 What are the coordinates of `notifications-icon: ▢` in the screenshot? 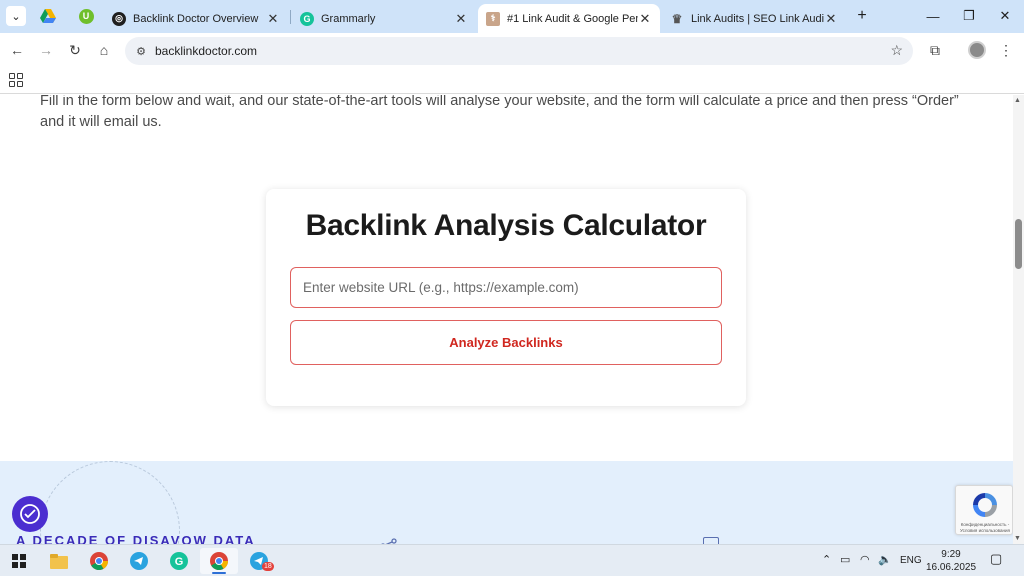 It's located at (996, 559).